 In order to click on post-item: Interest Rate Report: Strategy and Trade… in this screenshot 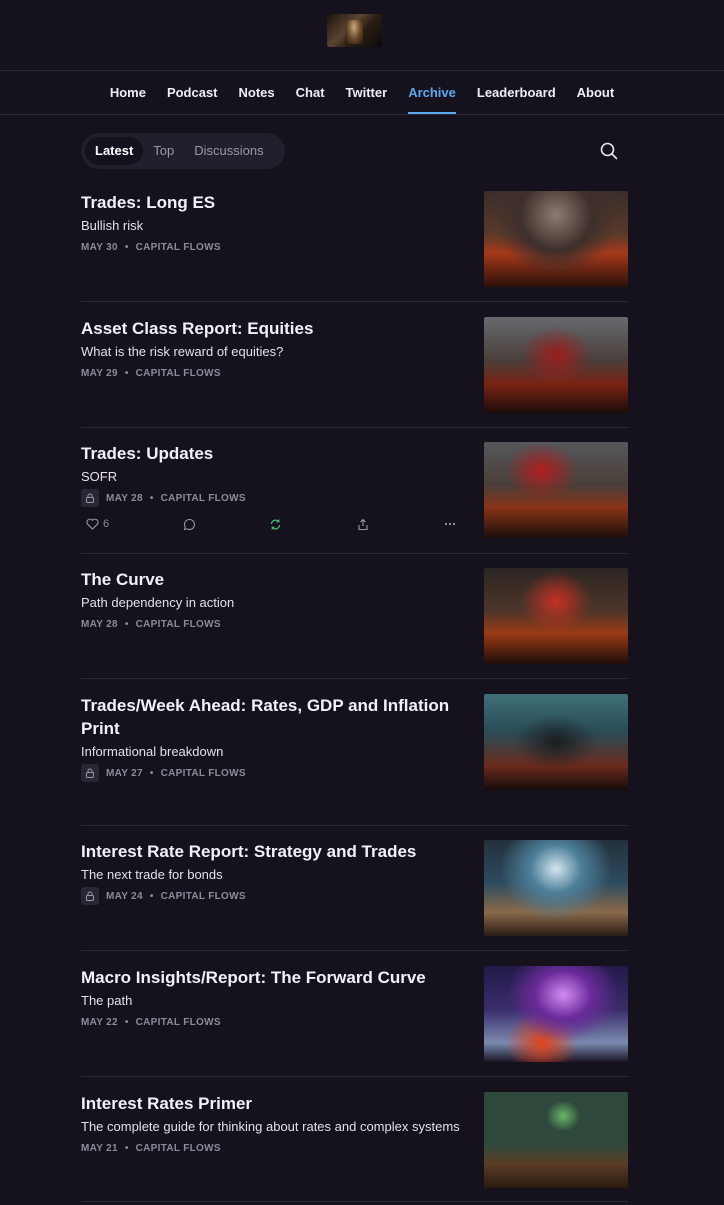, I will do `click(354, 888)`.